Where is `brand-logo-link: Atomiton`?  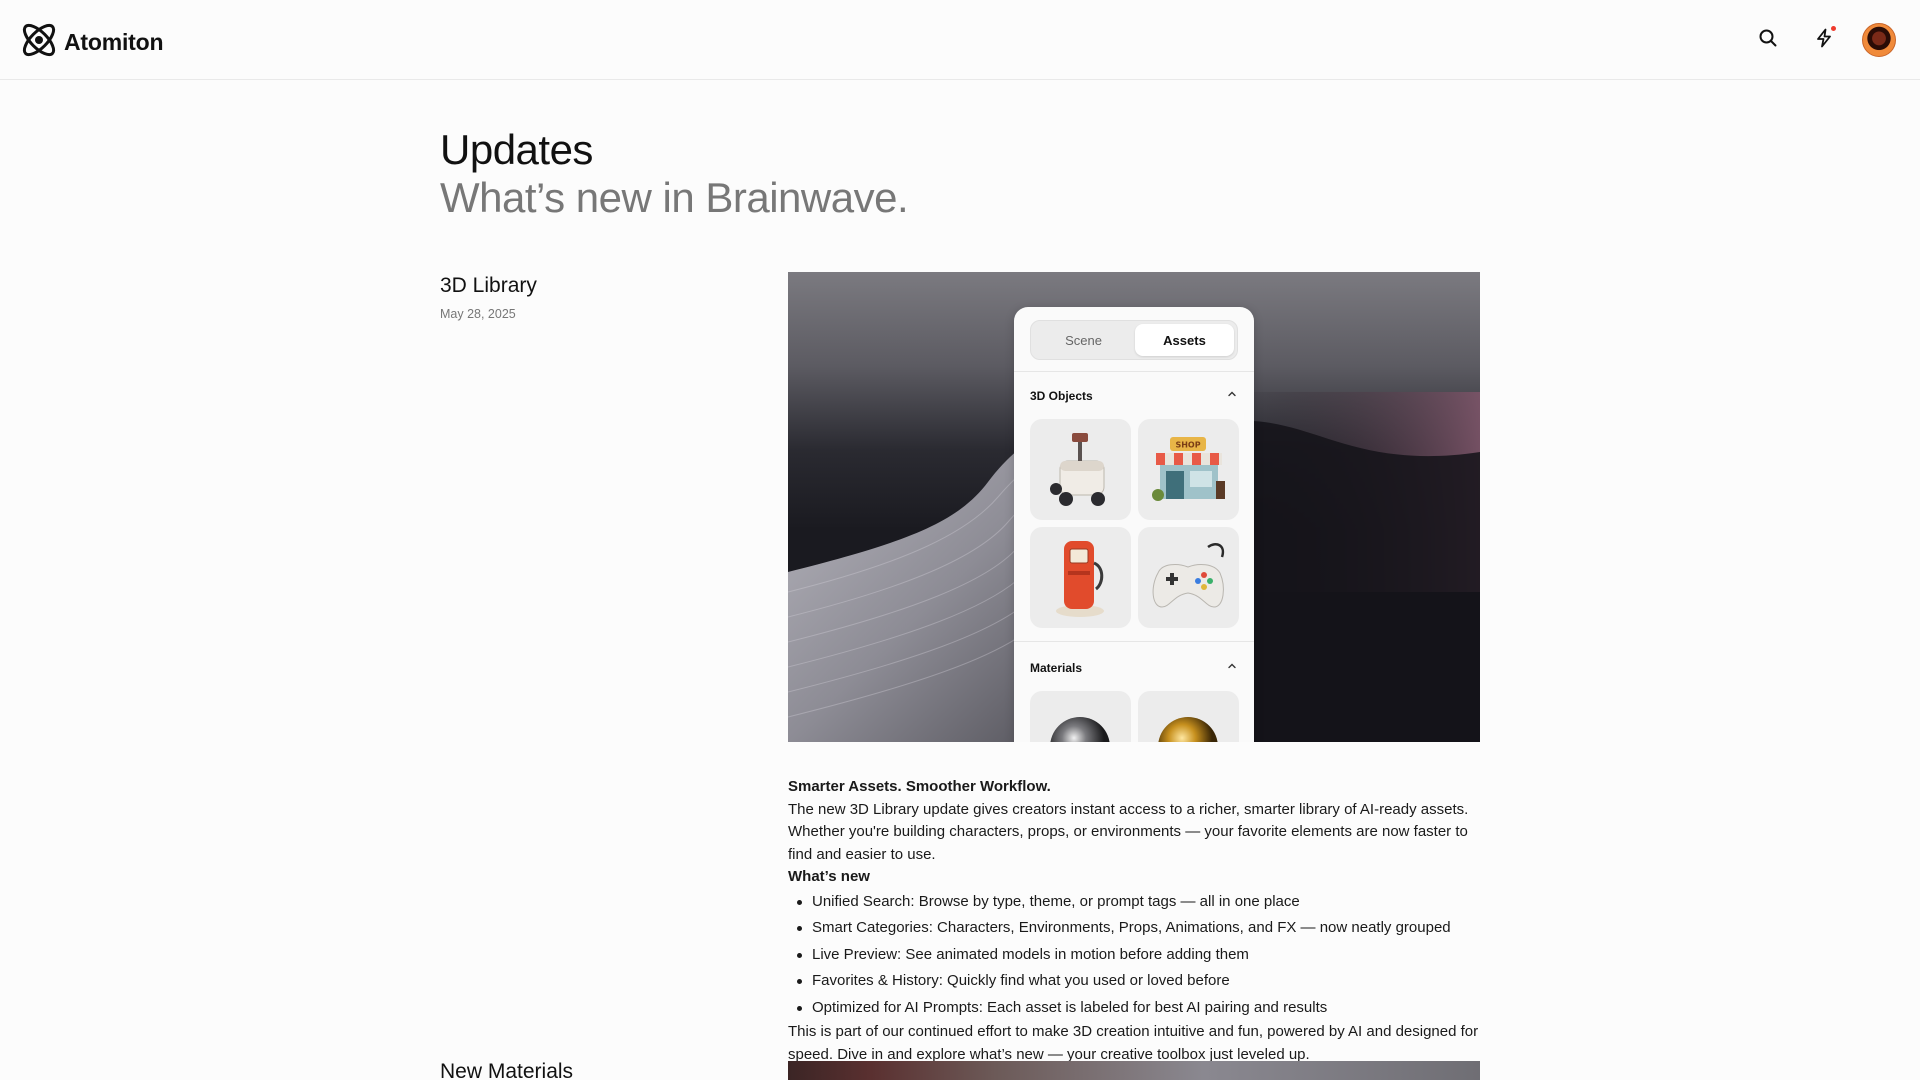 brand-logo-link: Atomiton is located at coordinates (91, 42).